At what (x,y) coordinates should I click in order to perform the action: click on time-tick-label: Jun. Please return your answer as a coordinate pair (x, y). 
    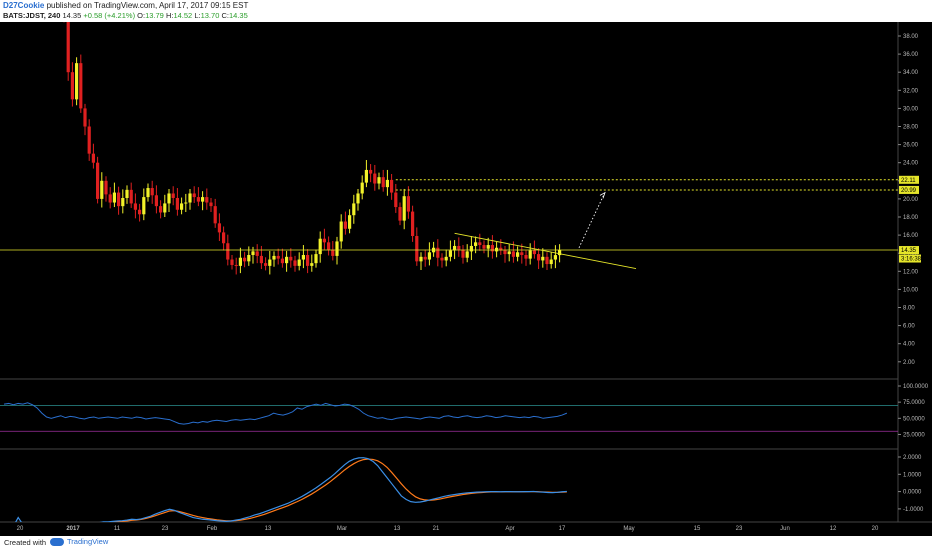
    Looking at the image, I should click on (785, 529).